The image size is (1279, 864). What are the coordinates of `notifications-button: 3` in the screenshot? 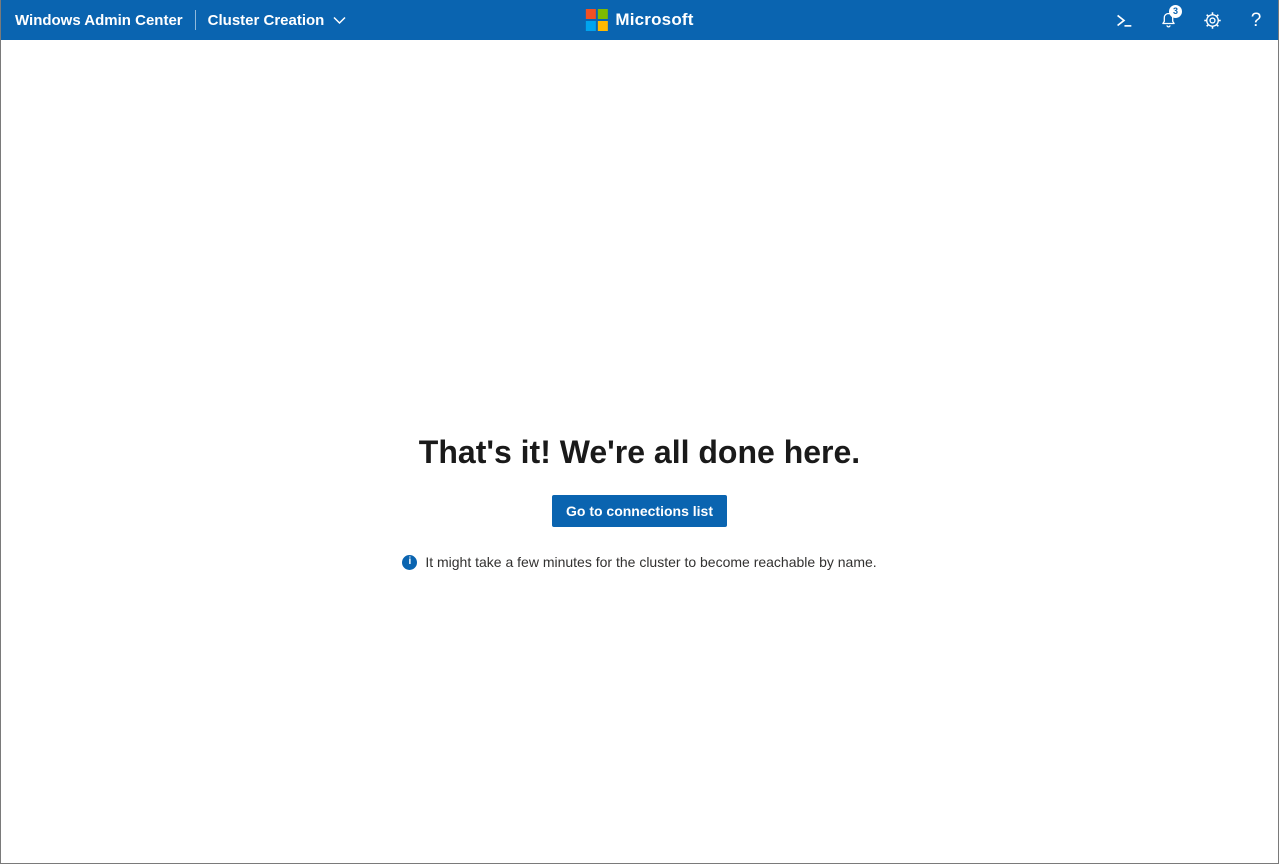 It's located at (1168, 20).